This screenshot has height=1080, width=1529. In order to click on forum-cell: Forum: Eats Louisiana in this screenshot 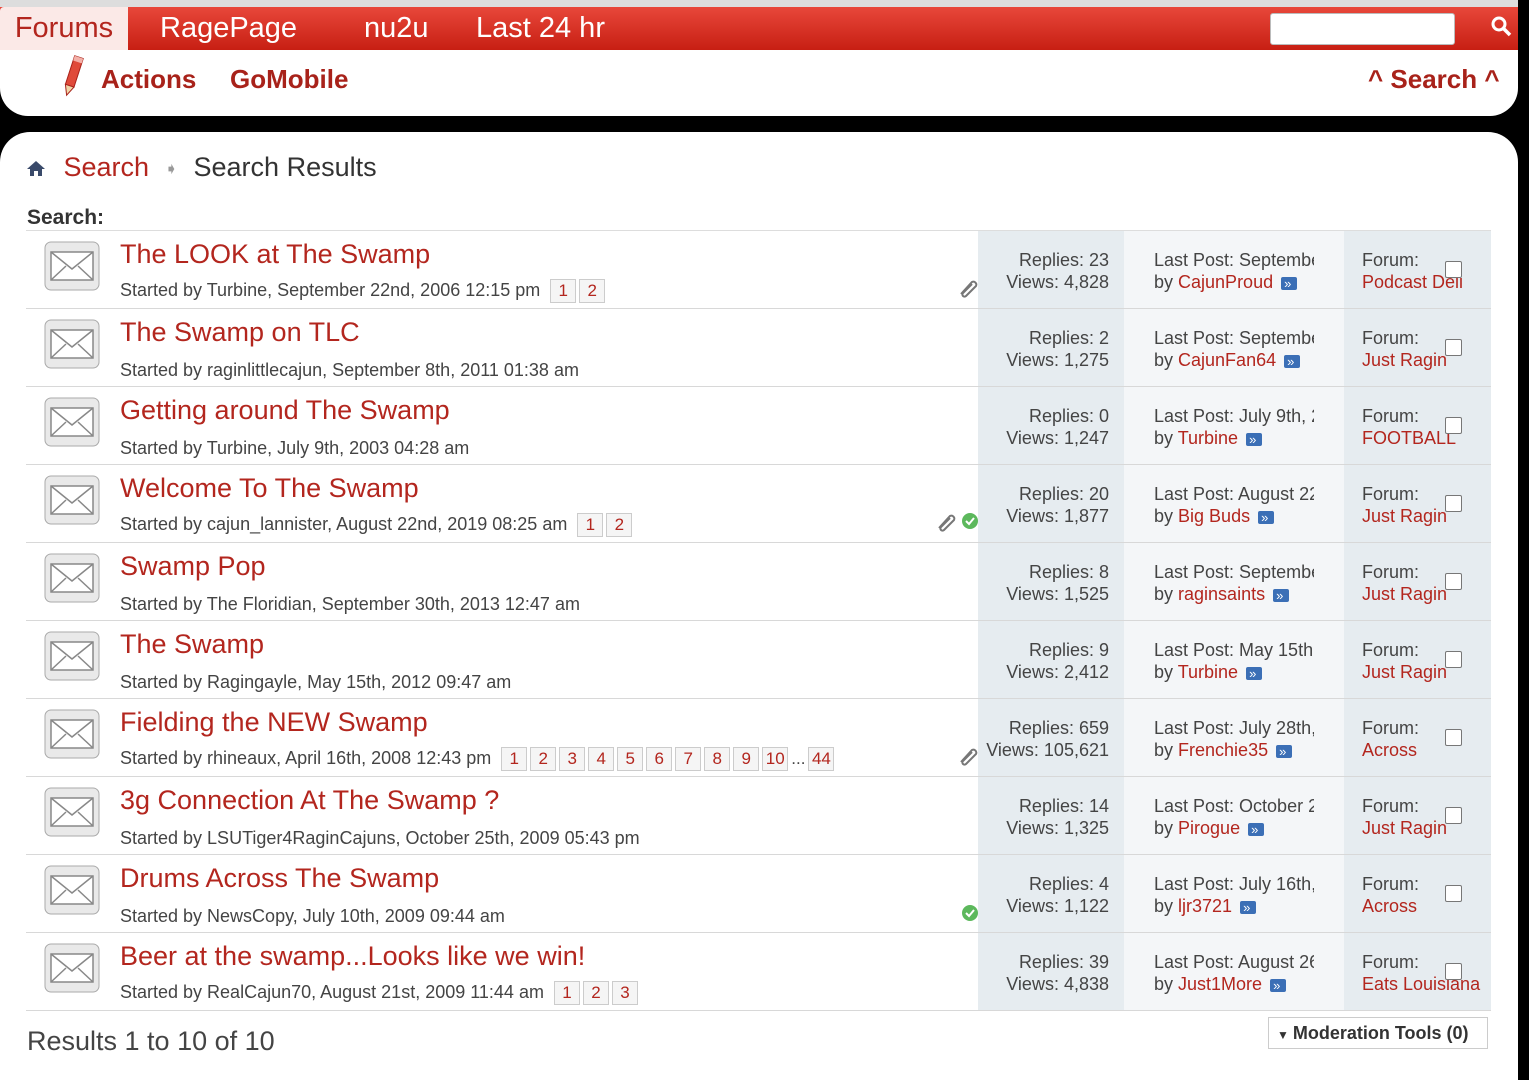, I will do `click(1417, 971)`.